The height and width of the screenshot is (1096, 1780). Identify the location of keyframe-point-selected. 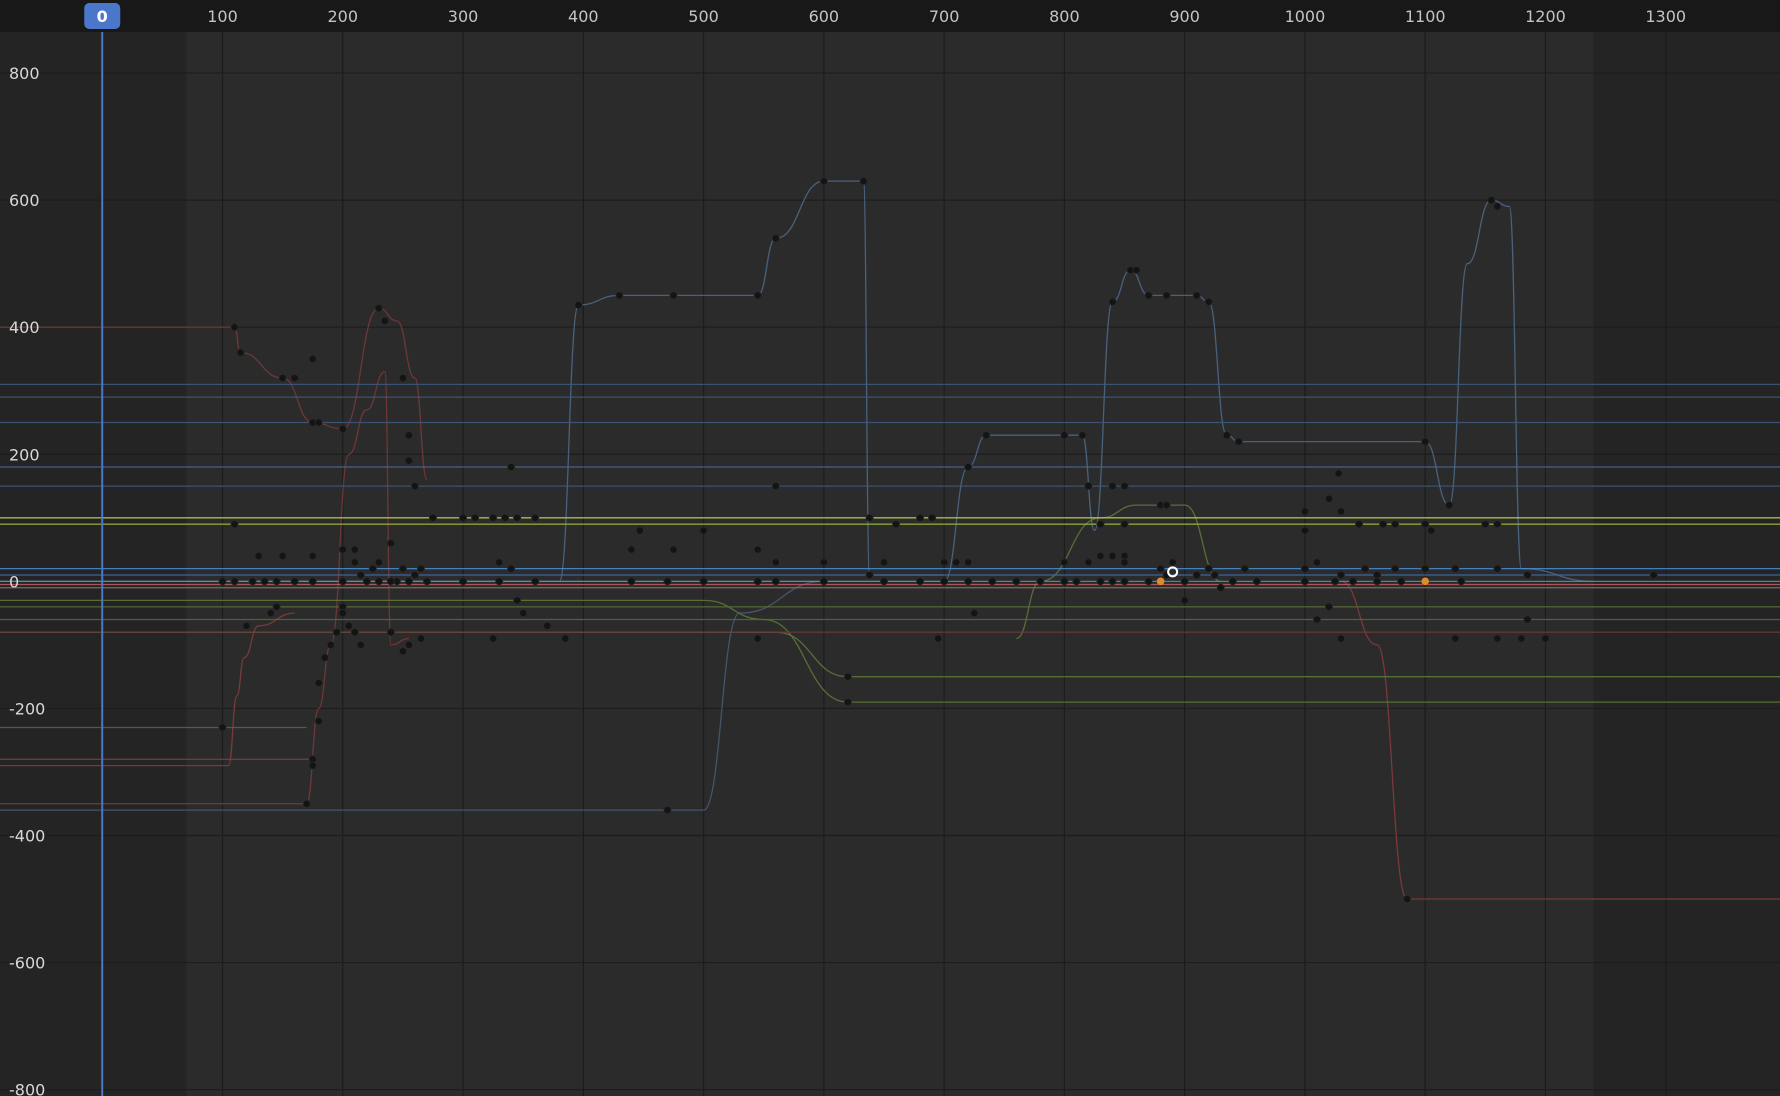
(1160, 581).